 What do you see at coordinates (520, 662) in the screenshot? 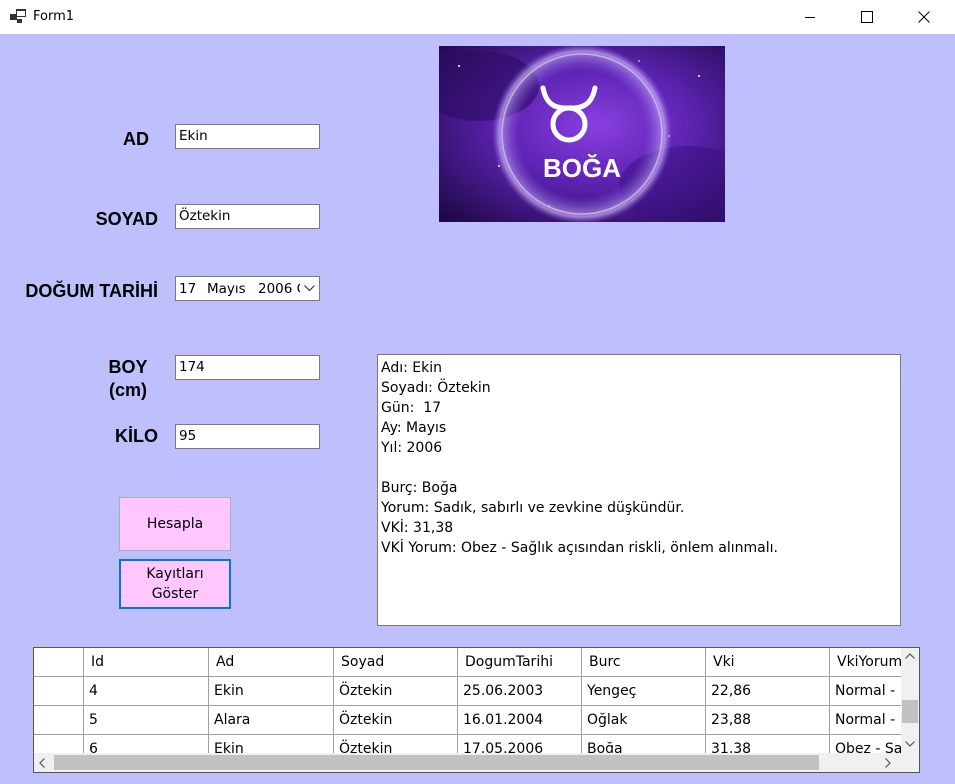
I see `column-header-dogumtarihi: DogumTarihi` at bounding box center [520, 662].